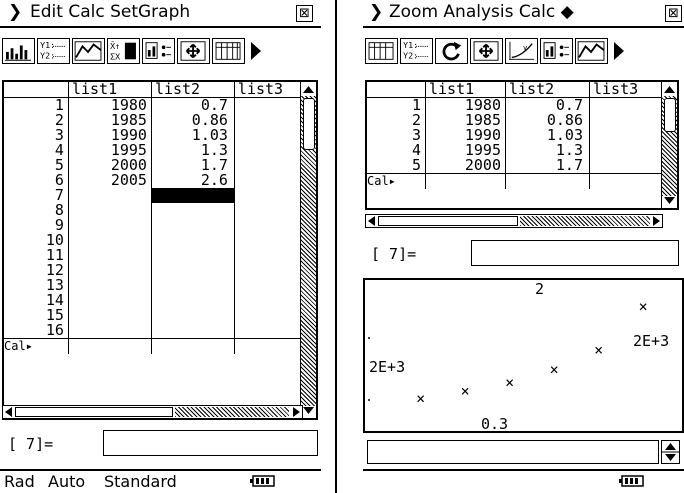 This screenshot has width=684, height=493. What do you see at coordinates (465, 166) in the screenshot?
I see `list-cell: 2000` at bounding box center [465, 166].